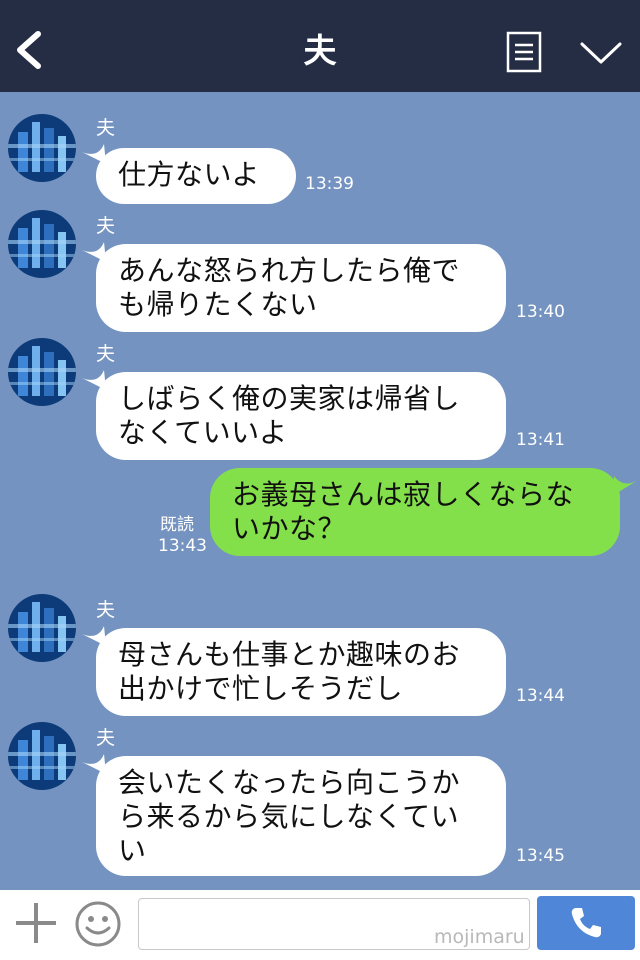  What do you see at coordinates (540, 856) in the screenshot?
I see `message-time: 13:45` at bounding box center [540, 856].